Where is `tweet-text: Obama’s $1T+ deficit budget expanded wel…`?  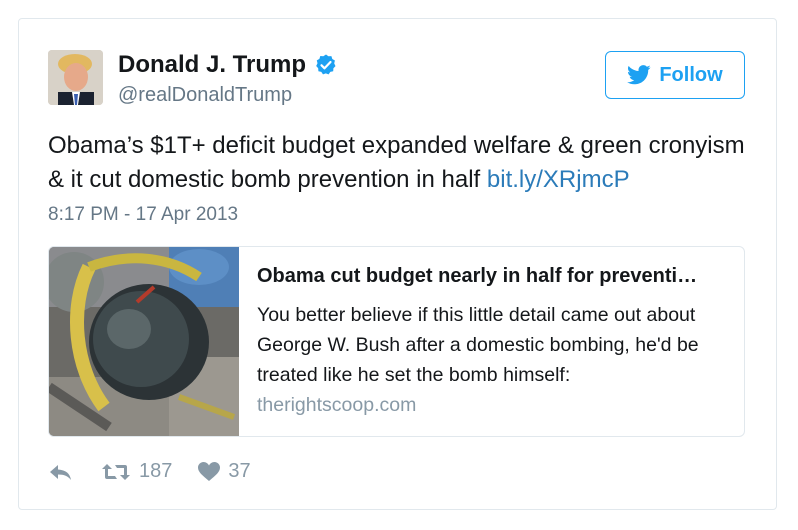
tweet-text: Obama’s $1T+ deficit budget expanded wel… is located at coordinates (405, 163).